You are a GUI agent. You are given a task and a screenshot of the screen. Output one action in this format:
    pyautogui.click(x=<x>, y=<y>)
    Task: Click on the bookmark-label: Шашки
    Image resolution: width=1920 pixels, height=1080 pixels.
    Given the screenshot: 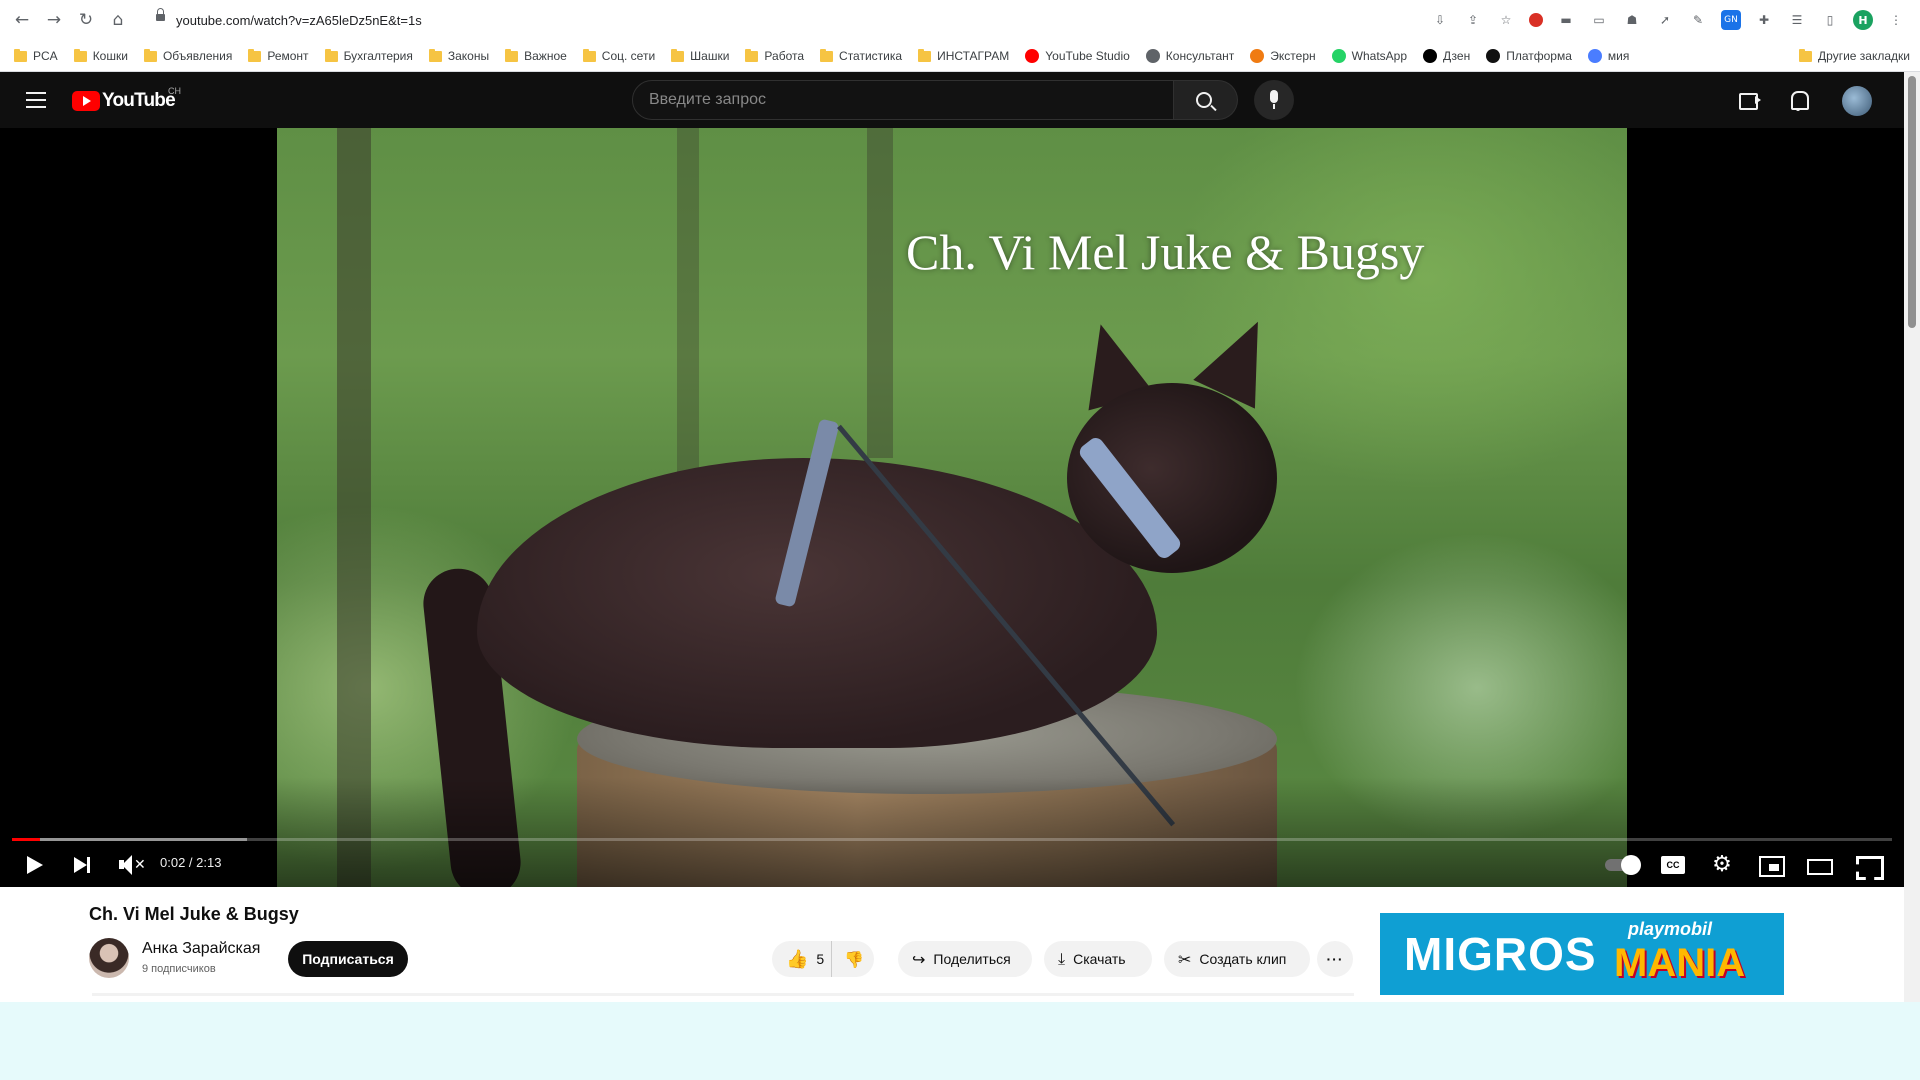 What is the action you would take?
    pyautogui.click(x=710, y=56)
    